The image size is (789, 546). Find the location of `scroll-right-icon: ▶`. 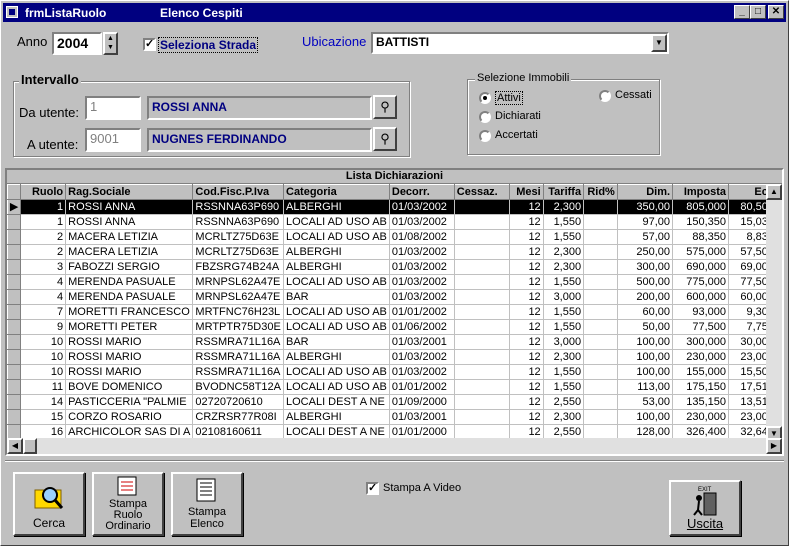

scroll-right-icon: ▶ is located at coordinates (774, 446).